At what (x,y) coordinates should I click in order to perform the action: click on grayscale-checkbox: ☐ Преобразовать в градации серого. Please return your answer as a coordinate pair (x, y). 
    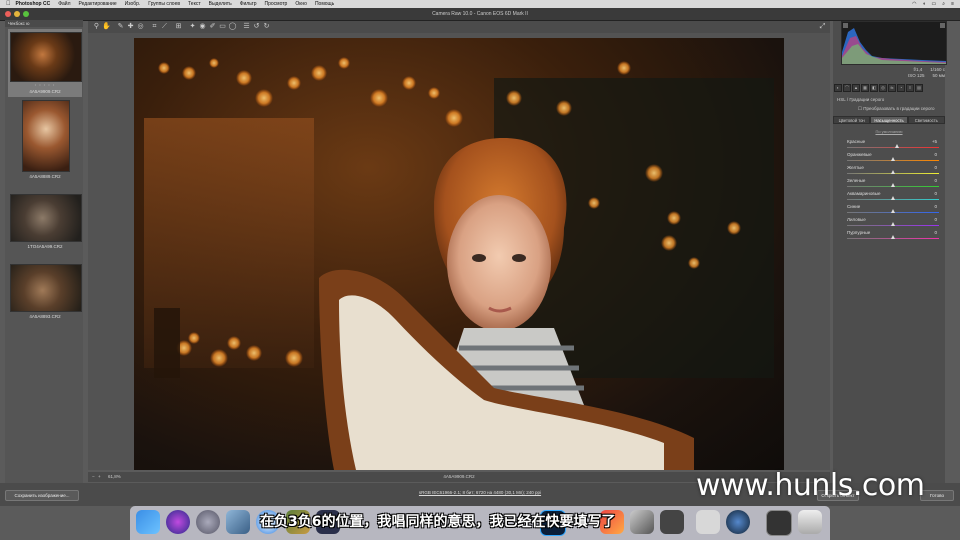
    Looking at the image, I should click on (896, 109).